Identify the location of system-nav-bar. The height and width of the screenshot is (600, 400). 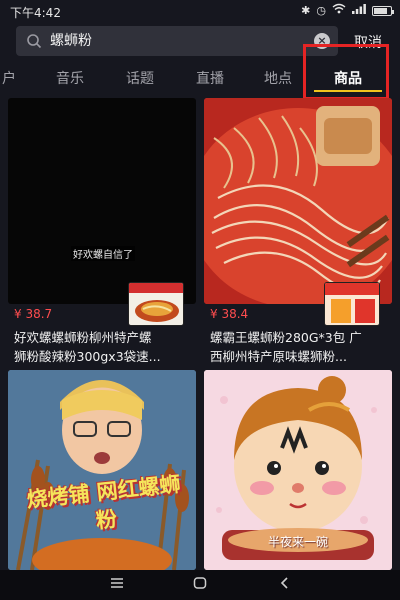
(200, 585).